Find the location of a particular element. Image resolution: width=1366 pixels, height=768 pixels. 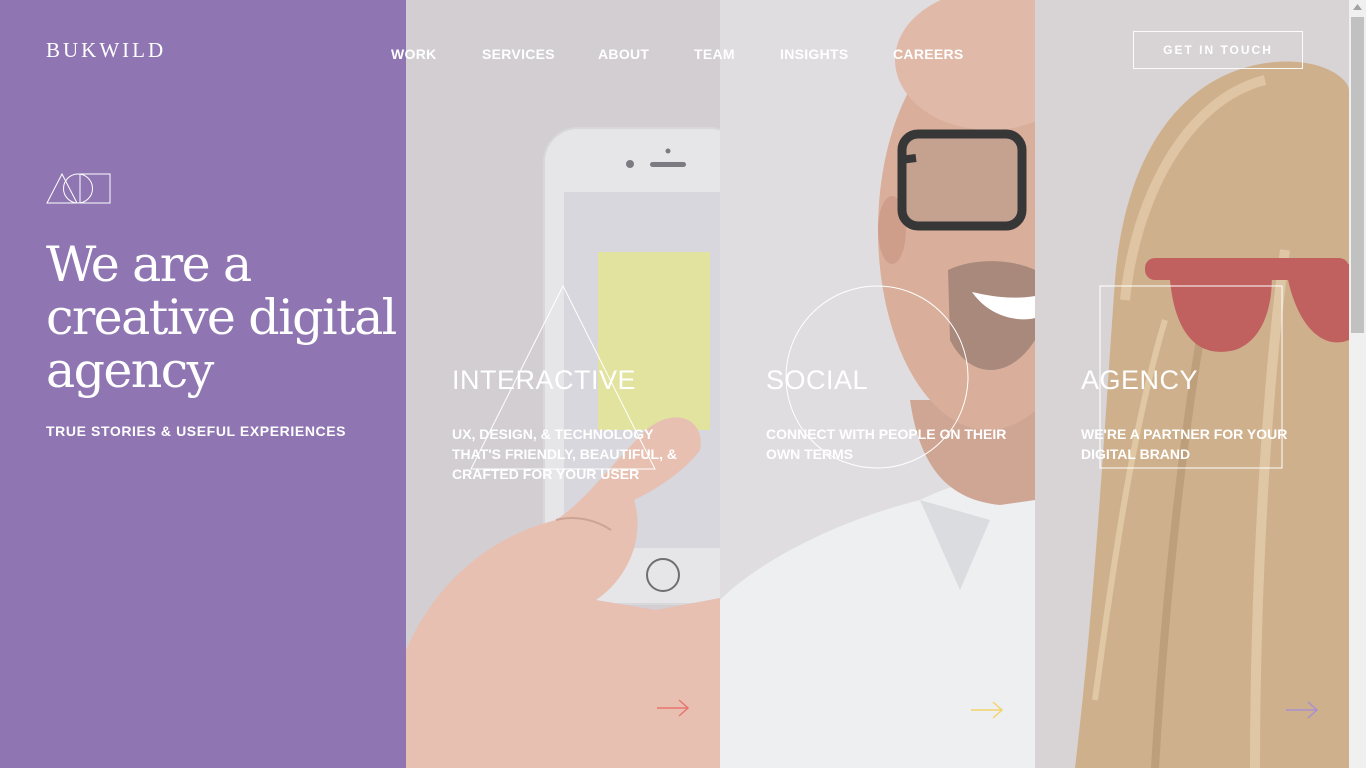

nav-item-services: SERVICES is located at coordinates (518, 54).